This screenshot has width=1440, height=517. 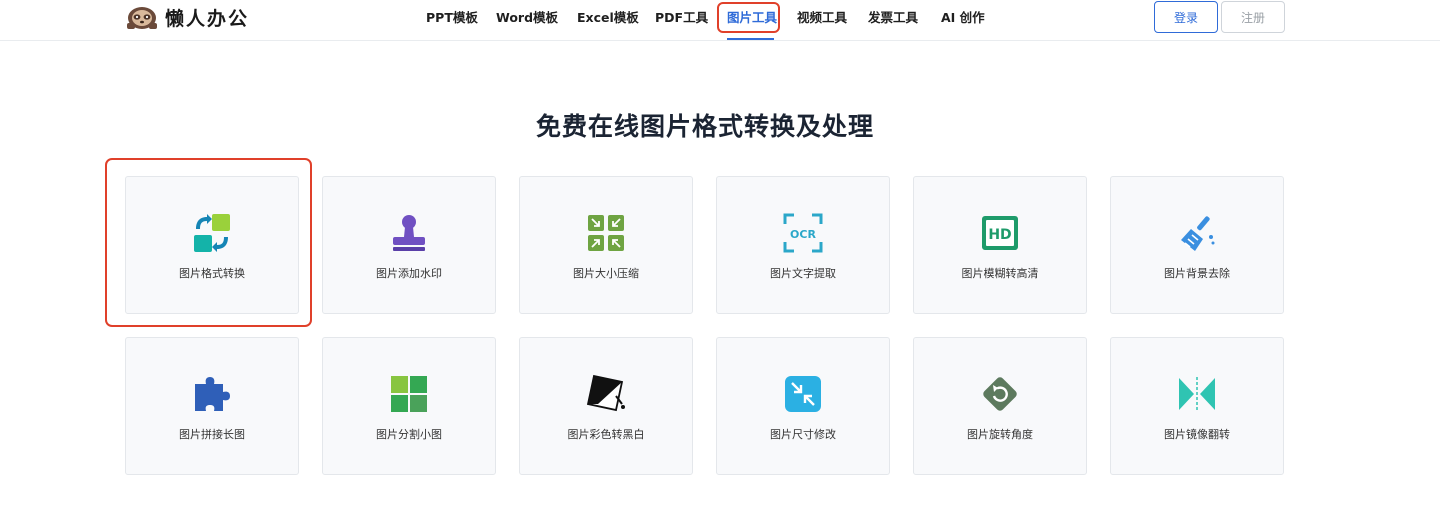 What do you see at coordinates (1253, 17) in the screenshot?
I see `register-button: 注册` at bounding box center [1253, 17].